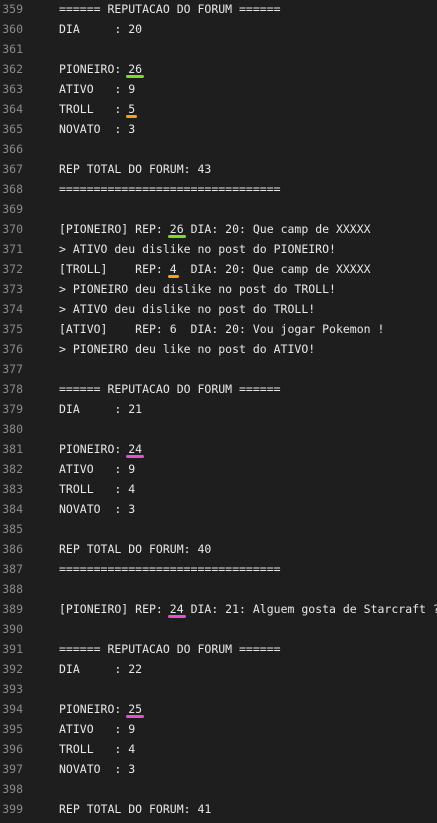  What do you see at coordinates (12, 509) in the screenshot?
I see `line-number: 384` at bounding box center [12, 509].